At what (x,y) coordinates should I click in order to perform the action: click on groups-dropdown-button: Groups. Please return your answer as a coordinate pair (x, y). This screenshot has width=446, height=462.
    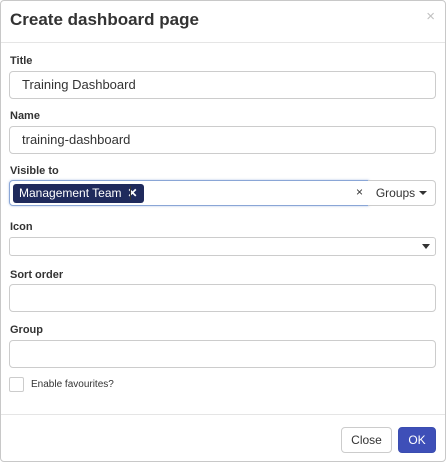
    Looking at the image, I should click on (402, 193).